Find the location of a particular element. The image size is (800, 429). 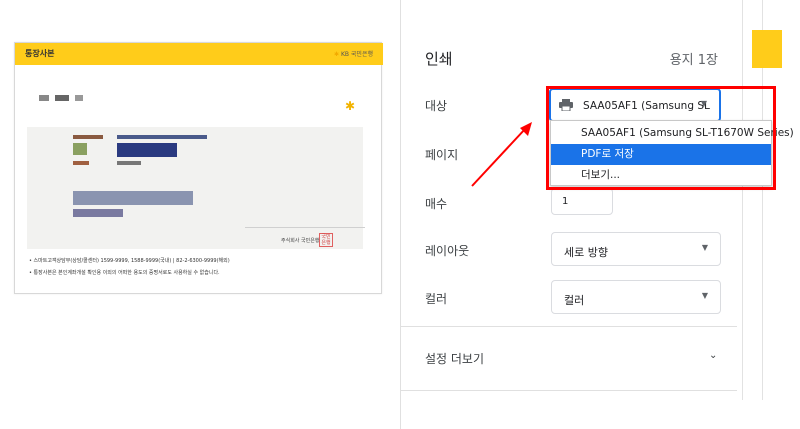

sheet-count: 용지 1장 is located at coordinates (693, 60).